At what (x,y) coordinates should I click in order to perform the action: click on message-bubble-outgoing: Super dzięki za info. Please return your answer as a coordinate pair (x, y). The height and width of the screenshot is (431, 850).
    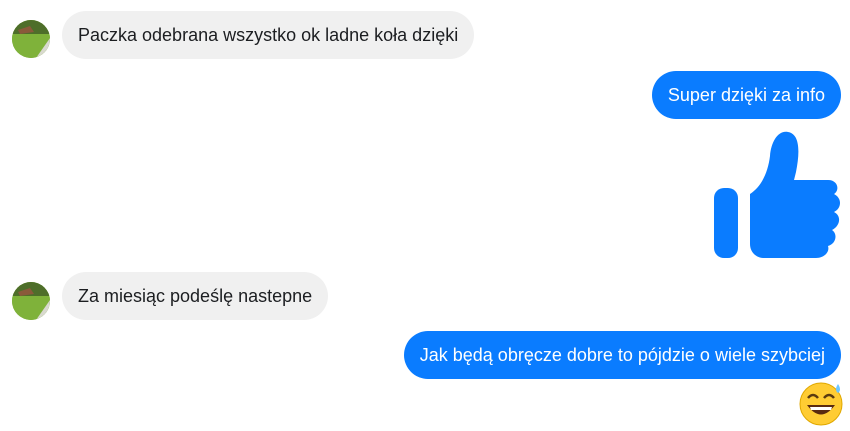
    Looking at the image, I should click on (746, 95).